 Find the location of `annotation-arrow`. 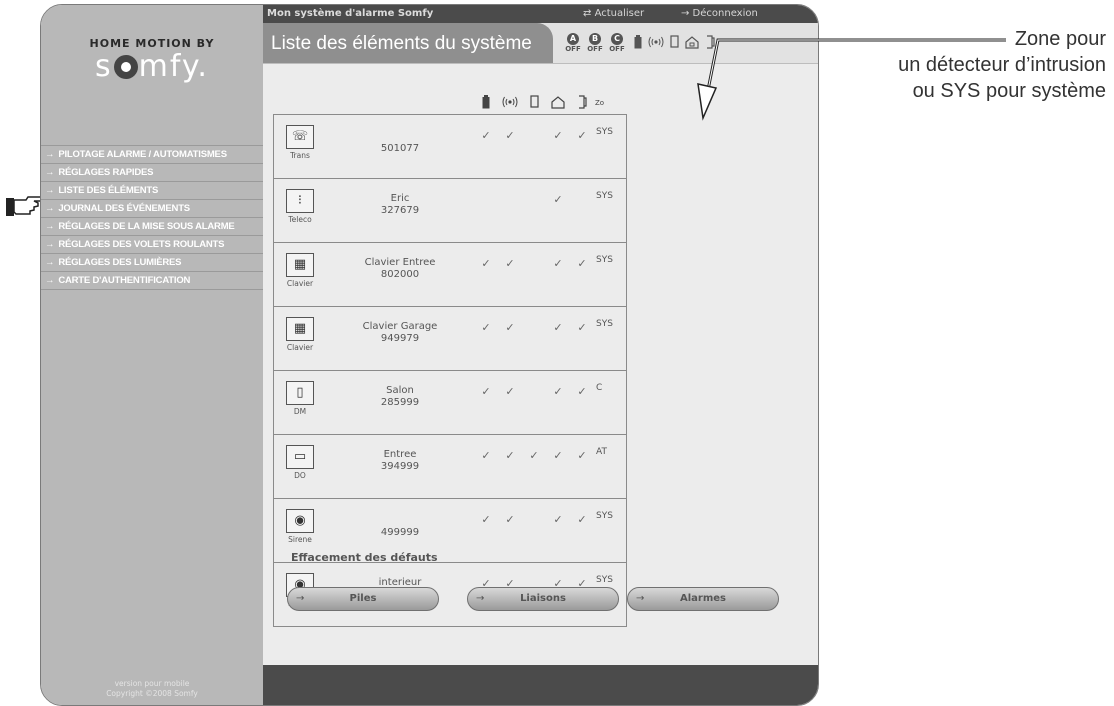

annotation-arrow is located at coordinates (851, 79).